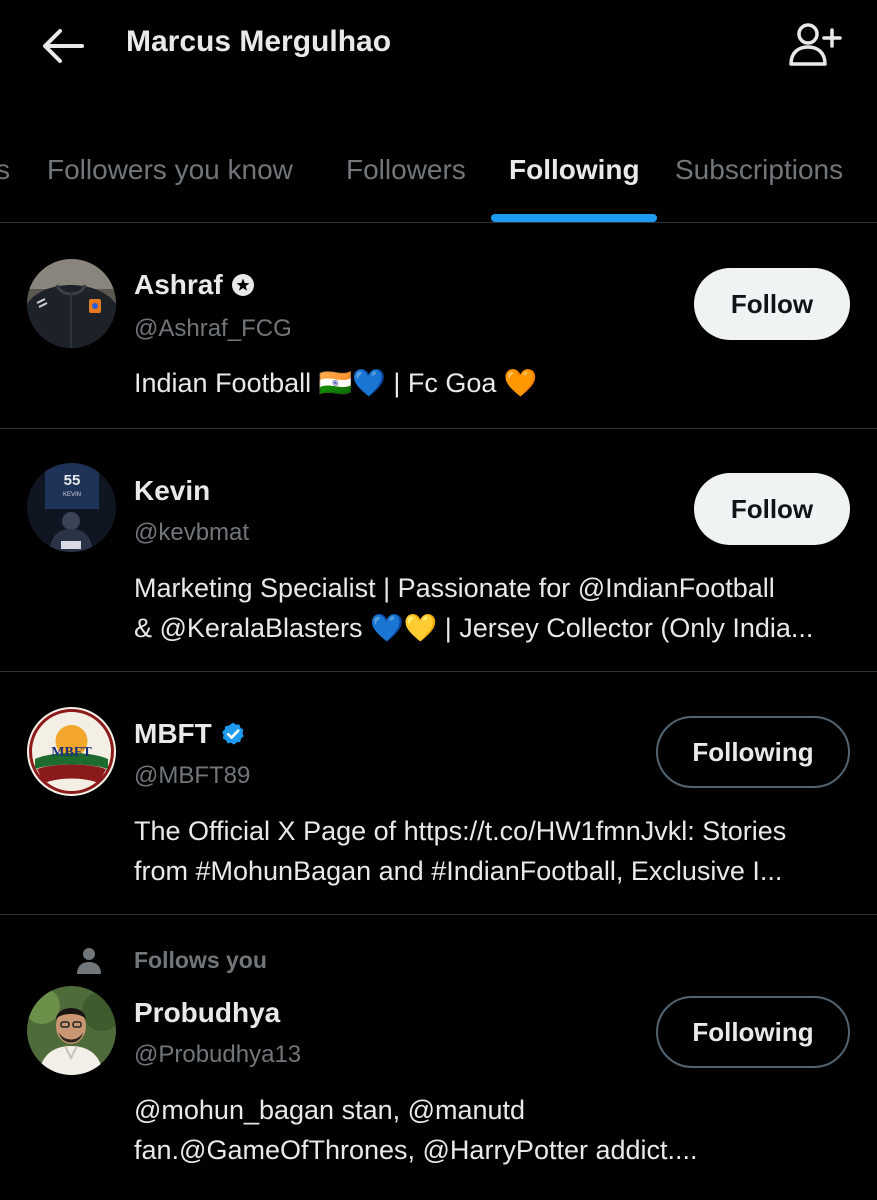 The image size is (877, 1200). Describe the element at coordinates (814, 45) in the screenshot. I see `person-add-icon` at that location.